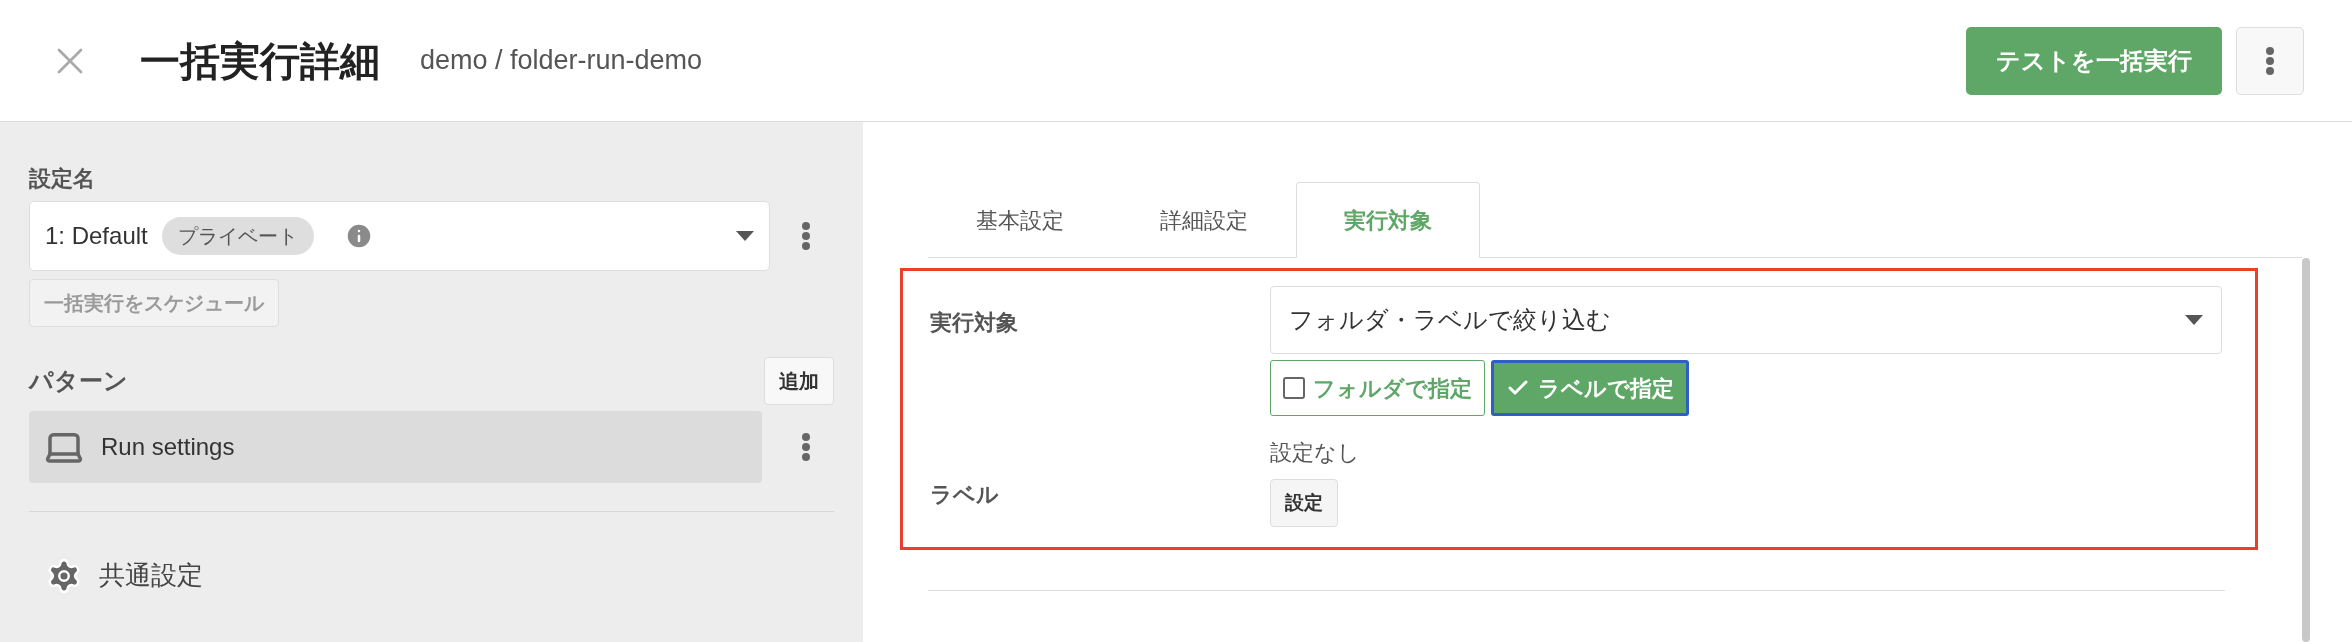 The image size is (2352, 642). I want to click on config-name-label: 設定名, so click(62, 179).